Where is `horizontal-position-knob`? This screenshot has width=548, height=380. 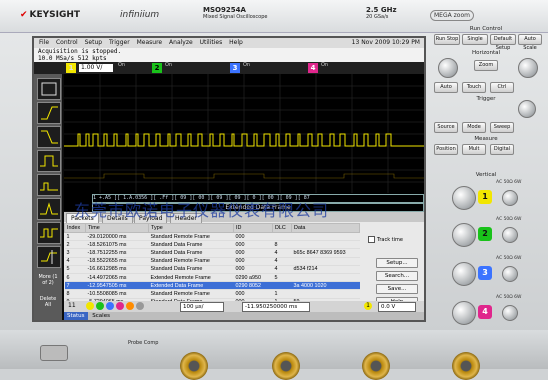
horizontal-position-knob is located at coordinates (528, 68).